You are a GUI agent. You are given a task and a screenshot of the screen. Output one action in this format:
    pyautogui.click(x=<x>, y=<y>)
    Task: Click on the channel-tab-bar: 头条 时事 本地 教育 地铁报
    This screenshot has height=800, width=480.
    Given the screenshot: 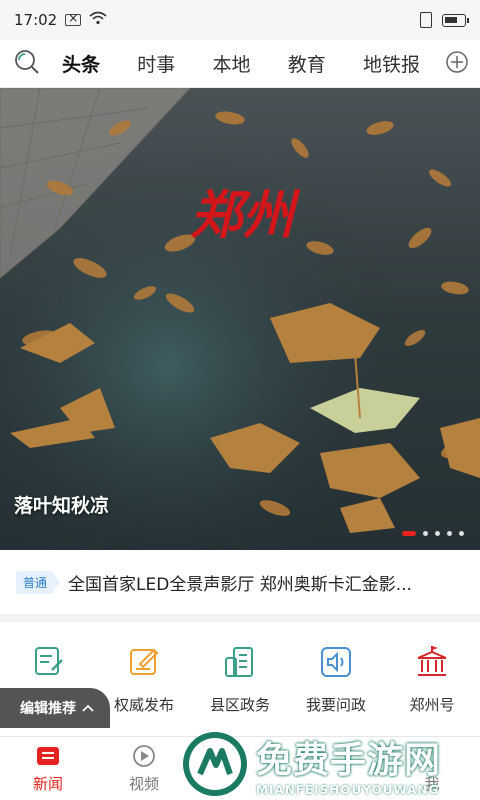 What is the action you would take?
    pyautogui.click(x=240, y=64)
    